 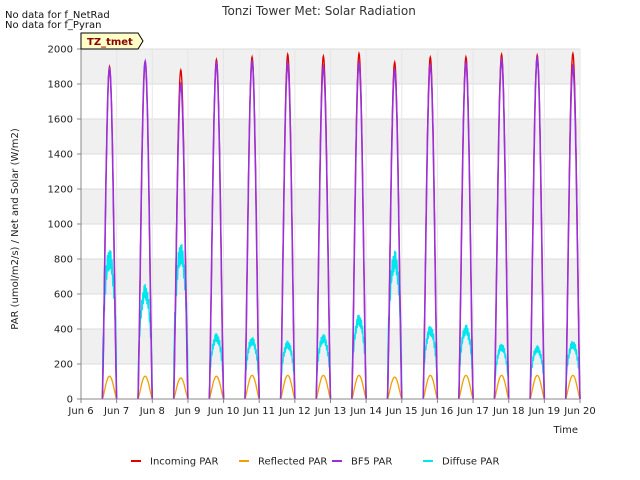 What do you see at coordinates (63, 330) in the screenshot?
I see `y-tick-label: 400` at bounding box center [63, 330].